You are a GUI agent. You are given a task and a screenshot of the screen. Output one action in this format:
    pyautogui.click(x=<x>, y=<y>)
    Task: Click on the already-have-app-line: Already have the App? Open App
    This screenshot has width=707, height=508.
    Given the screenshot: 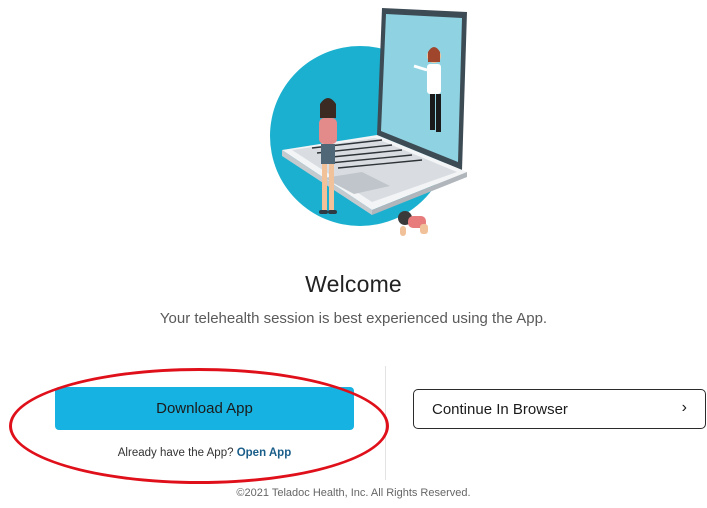 What is the action you would take?
    pyautogui.click(x=204, y=453)
    